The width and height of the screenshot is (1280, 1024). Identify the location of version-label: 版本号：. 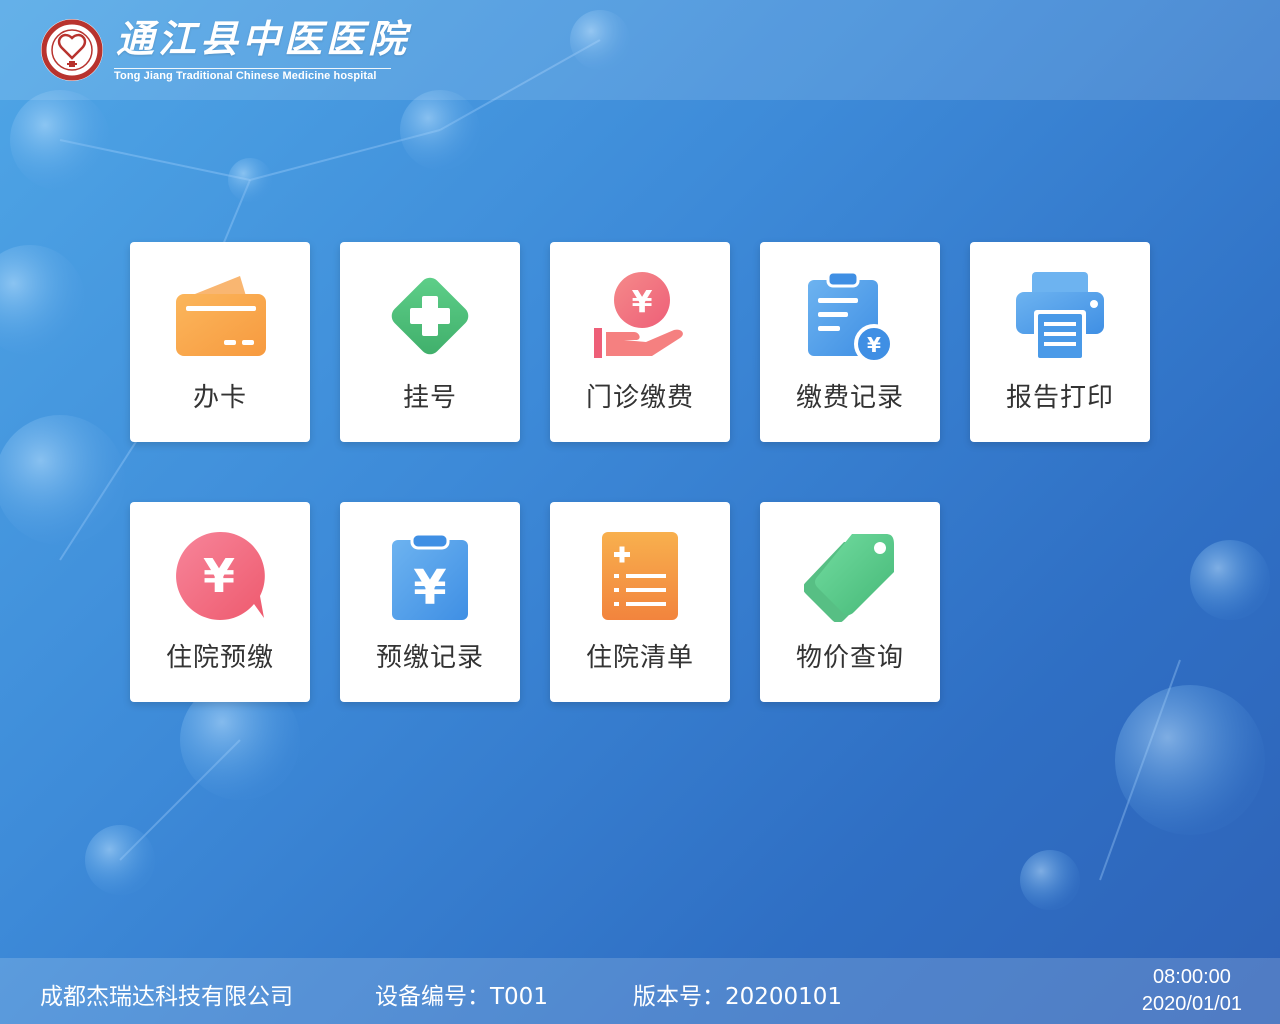
(679, 997).